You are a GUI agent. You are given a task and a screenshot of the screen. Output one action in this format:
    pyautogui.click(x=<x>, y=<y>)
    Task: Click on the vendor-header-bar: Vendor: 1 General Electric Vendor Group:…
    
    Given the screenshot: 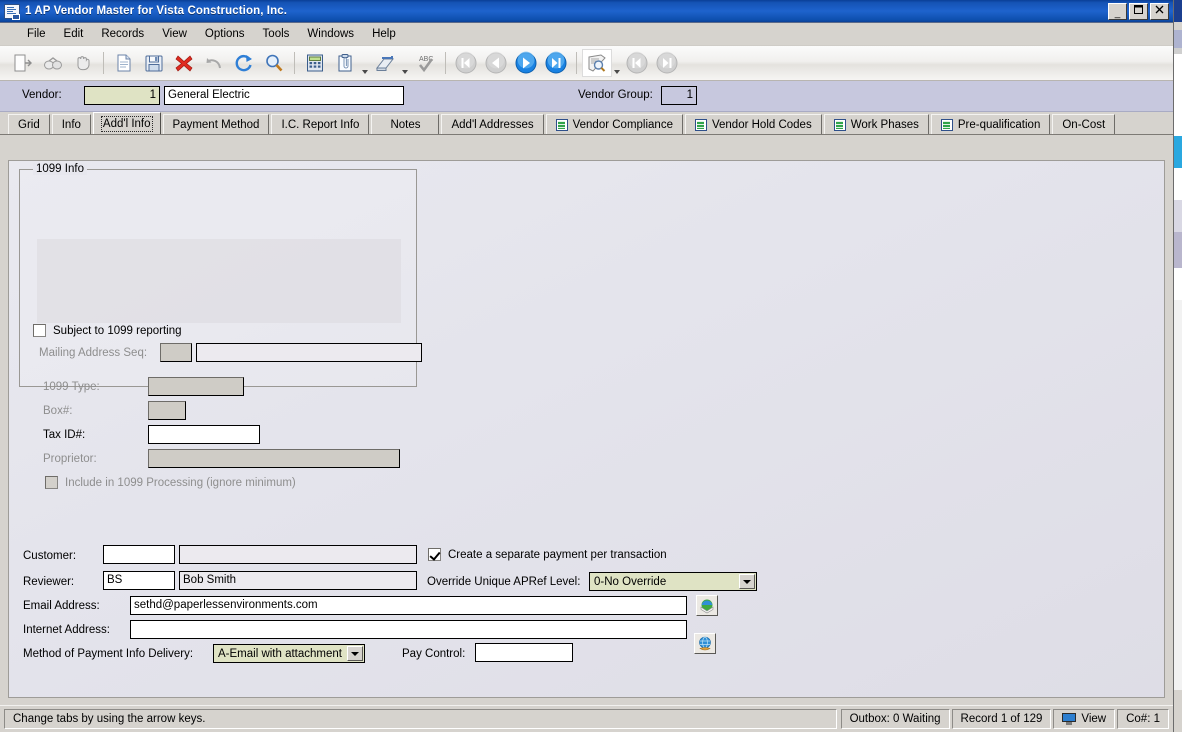 What is the action you would take?
    pyautogui.click(x=586, y=96)
    